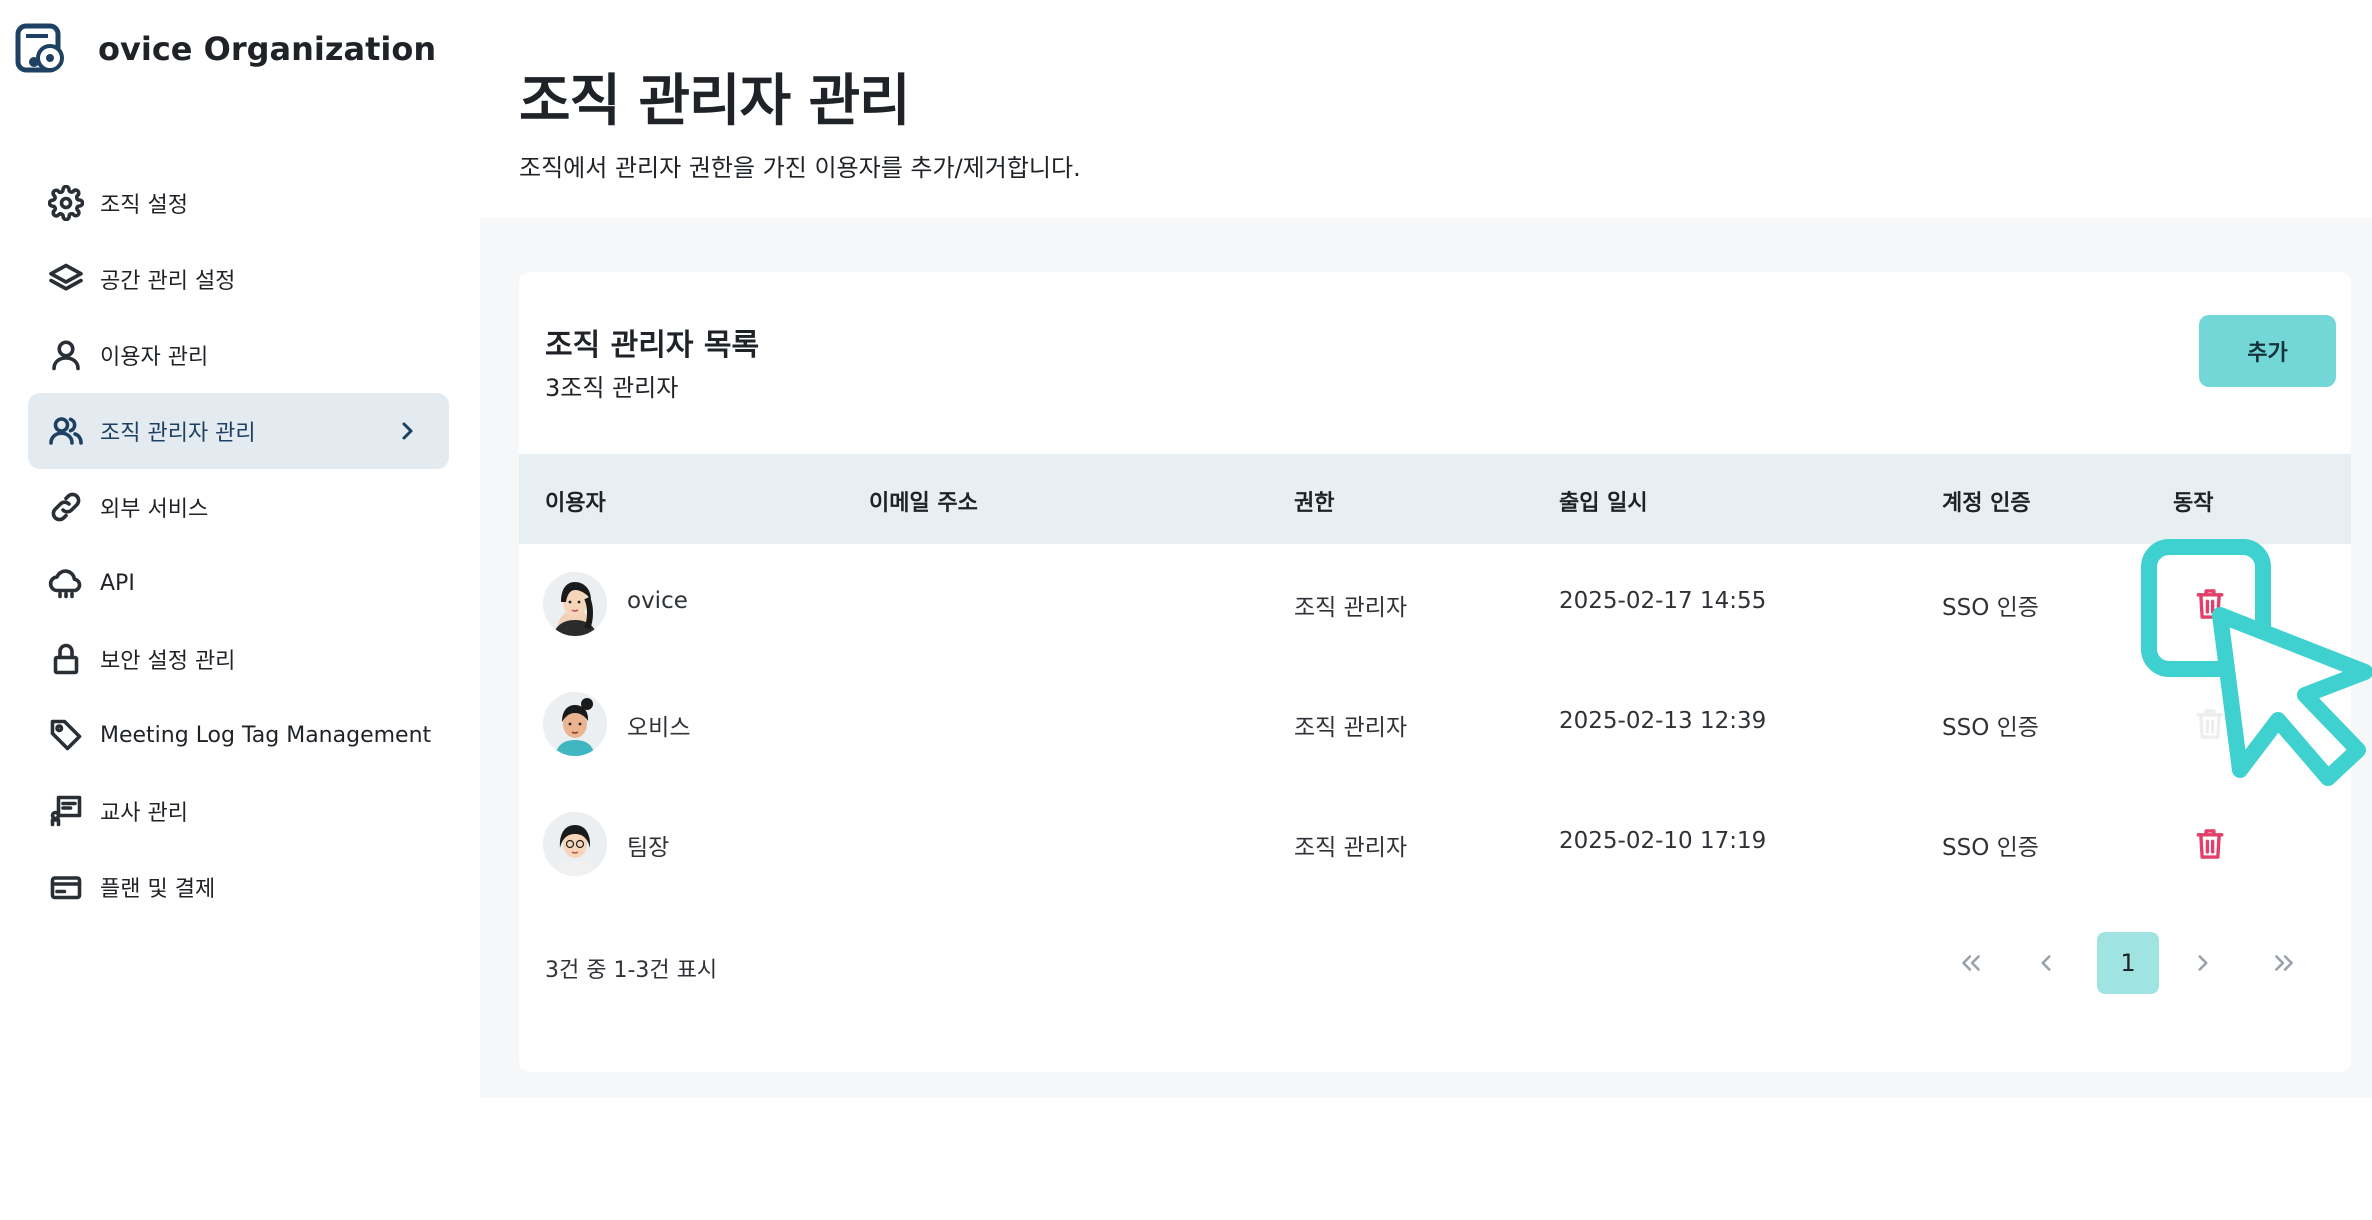 Image resolution: width=2372 pixels, height=1220 pixels. Describe the element at coordinates (66, 887) in the screenshot. I see `credit-card-icon` at that location.